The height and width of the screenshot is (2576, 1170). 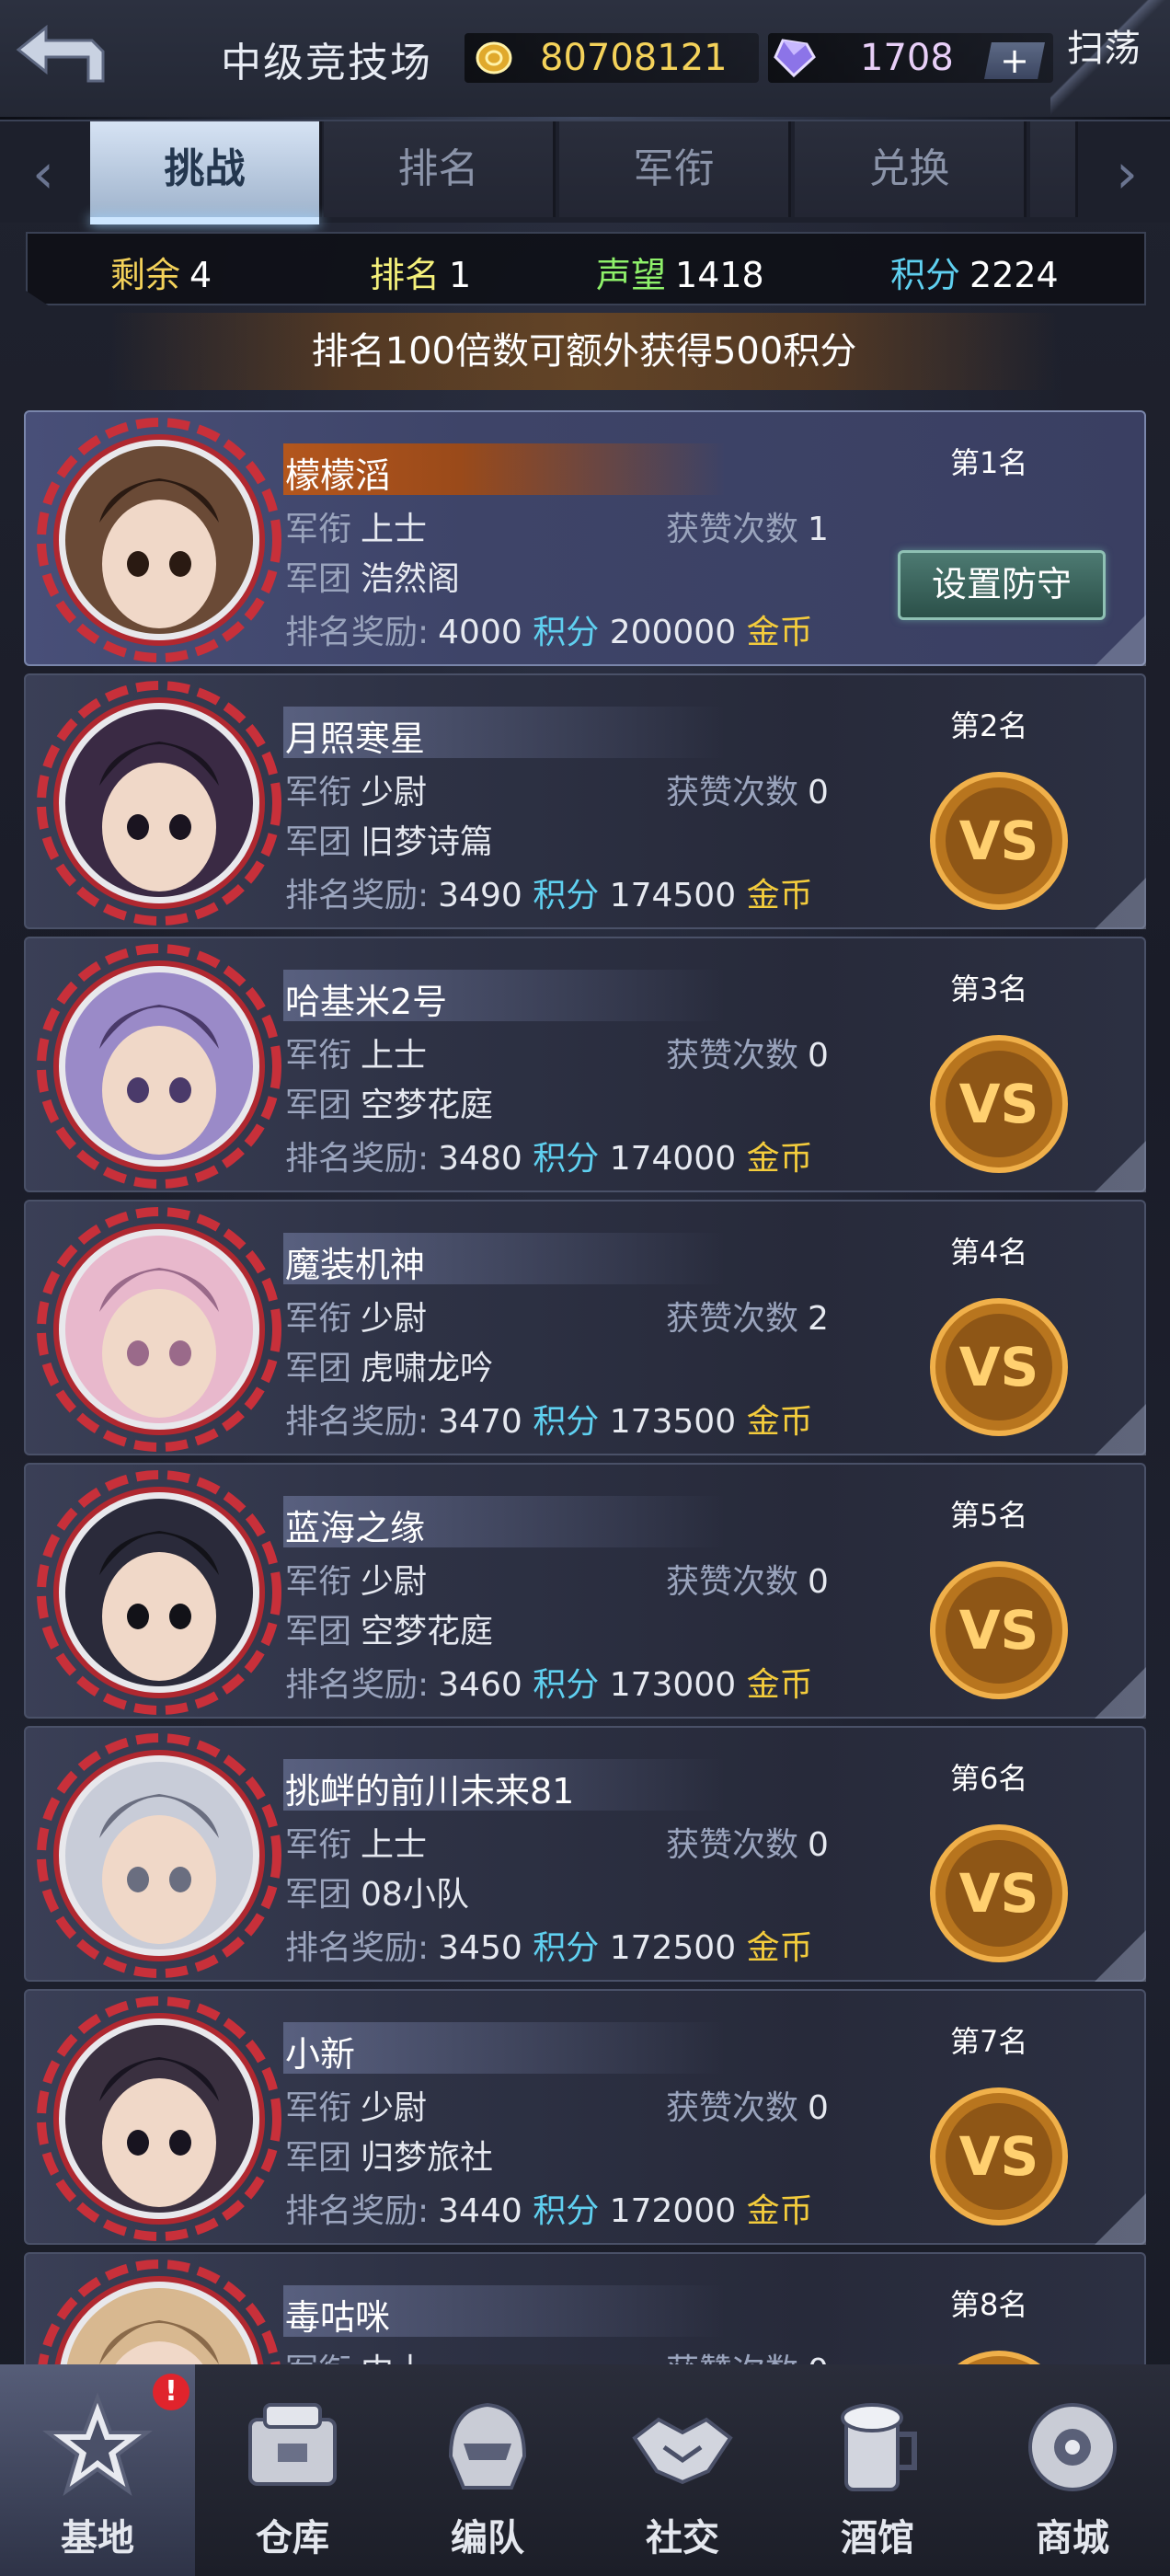 What do you see at coordinates (989, 2041) in the screenshot?
I see `player-rank: 第7名` at bounding box center [989, 2041].